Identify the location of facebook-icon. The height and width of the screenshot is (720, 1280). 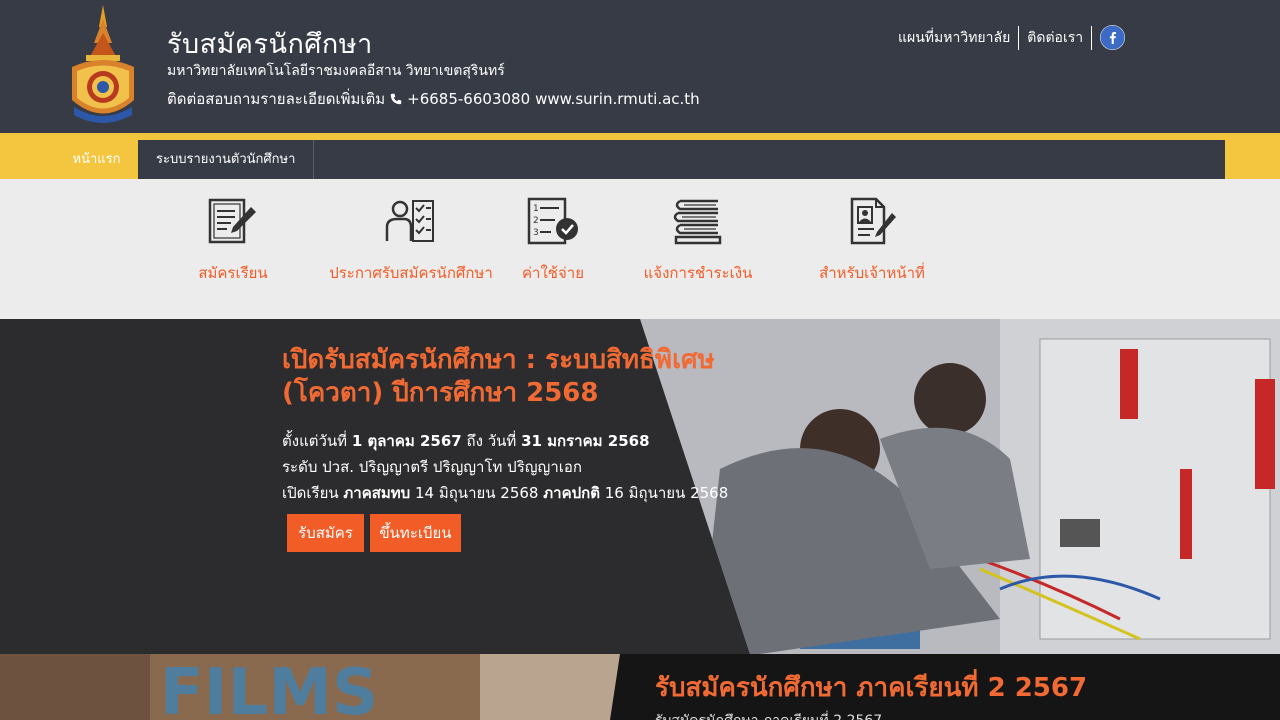
(1113, 37).